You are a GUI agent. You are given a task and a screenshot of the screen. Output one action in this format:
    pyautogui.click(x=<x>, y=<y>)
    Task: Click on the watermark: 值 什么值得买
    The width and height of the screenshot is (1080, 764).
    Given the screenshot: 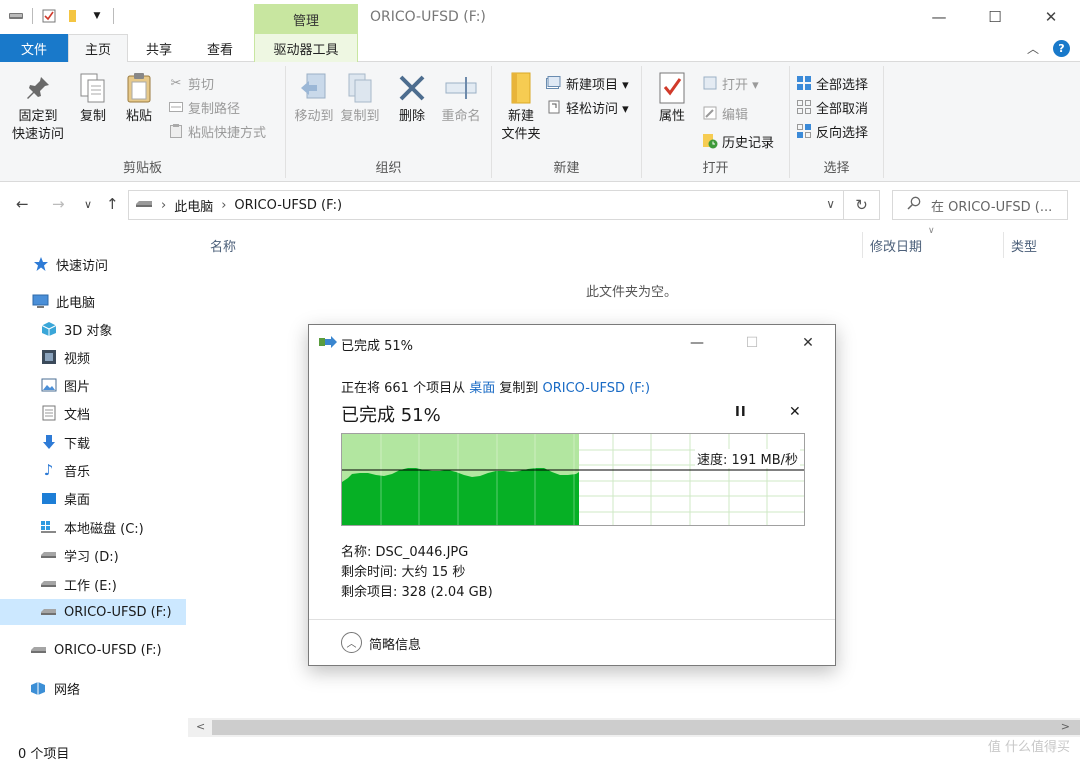 What is the action you would take?
    pyautogui.click(x=1029, y=745)
    